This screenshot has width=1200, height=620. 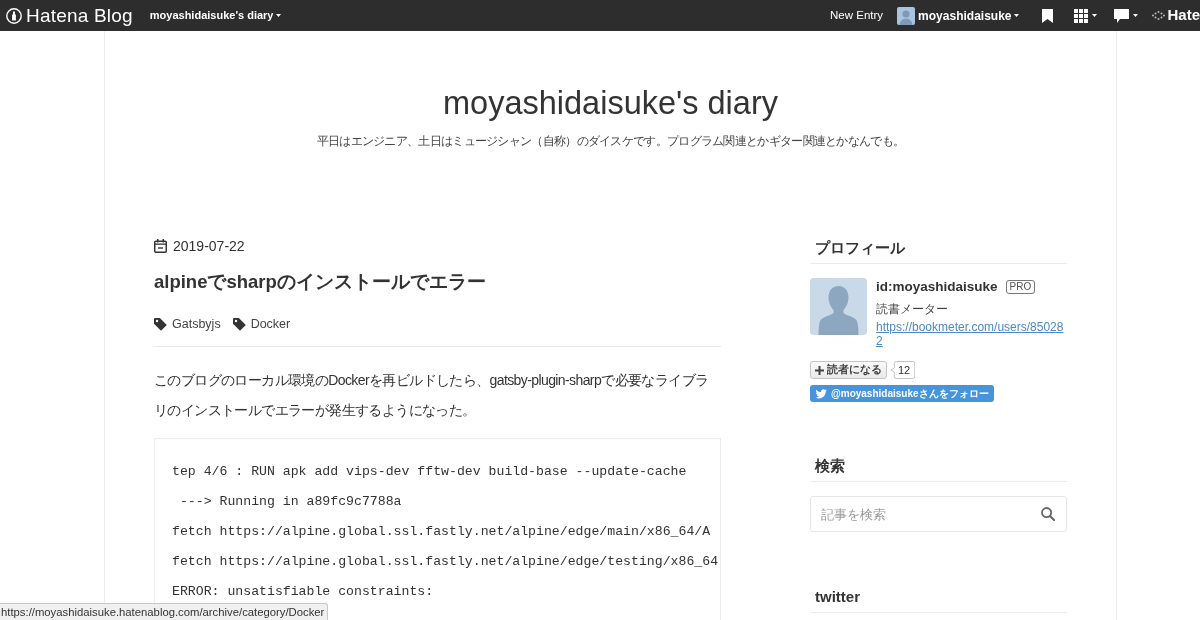 What do you see at coordinates (610, 141) in the screenshot?
I see `blog-description: 平日はエンジニア、土日はミュージシャン（自称）のダイスケです。プログラム関連とかギター関連とかなんでも。` at bounding box center [610, 141].